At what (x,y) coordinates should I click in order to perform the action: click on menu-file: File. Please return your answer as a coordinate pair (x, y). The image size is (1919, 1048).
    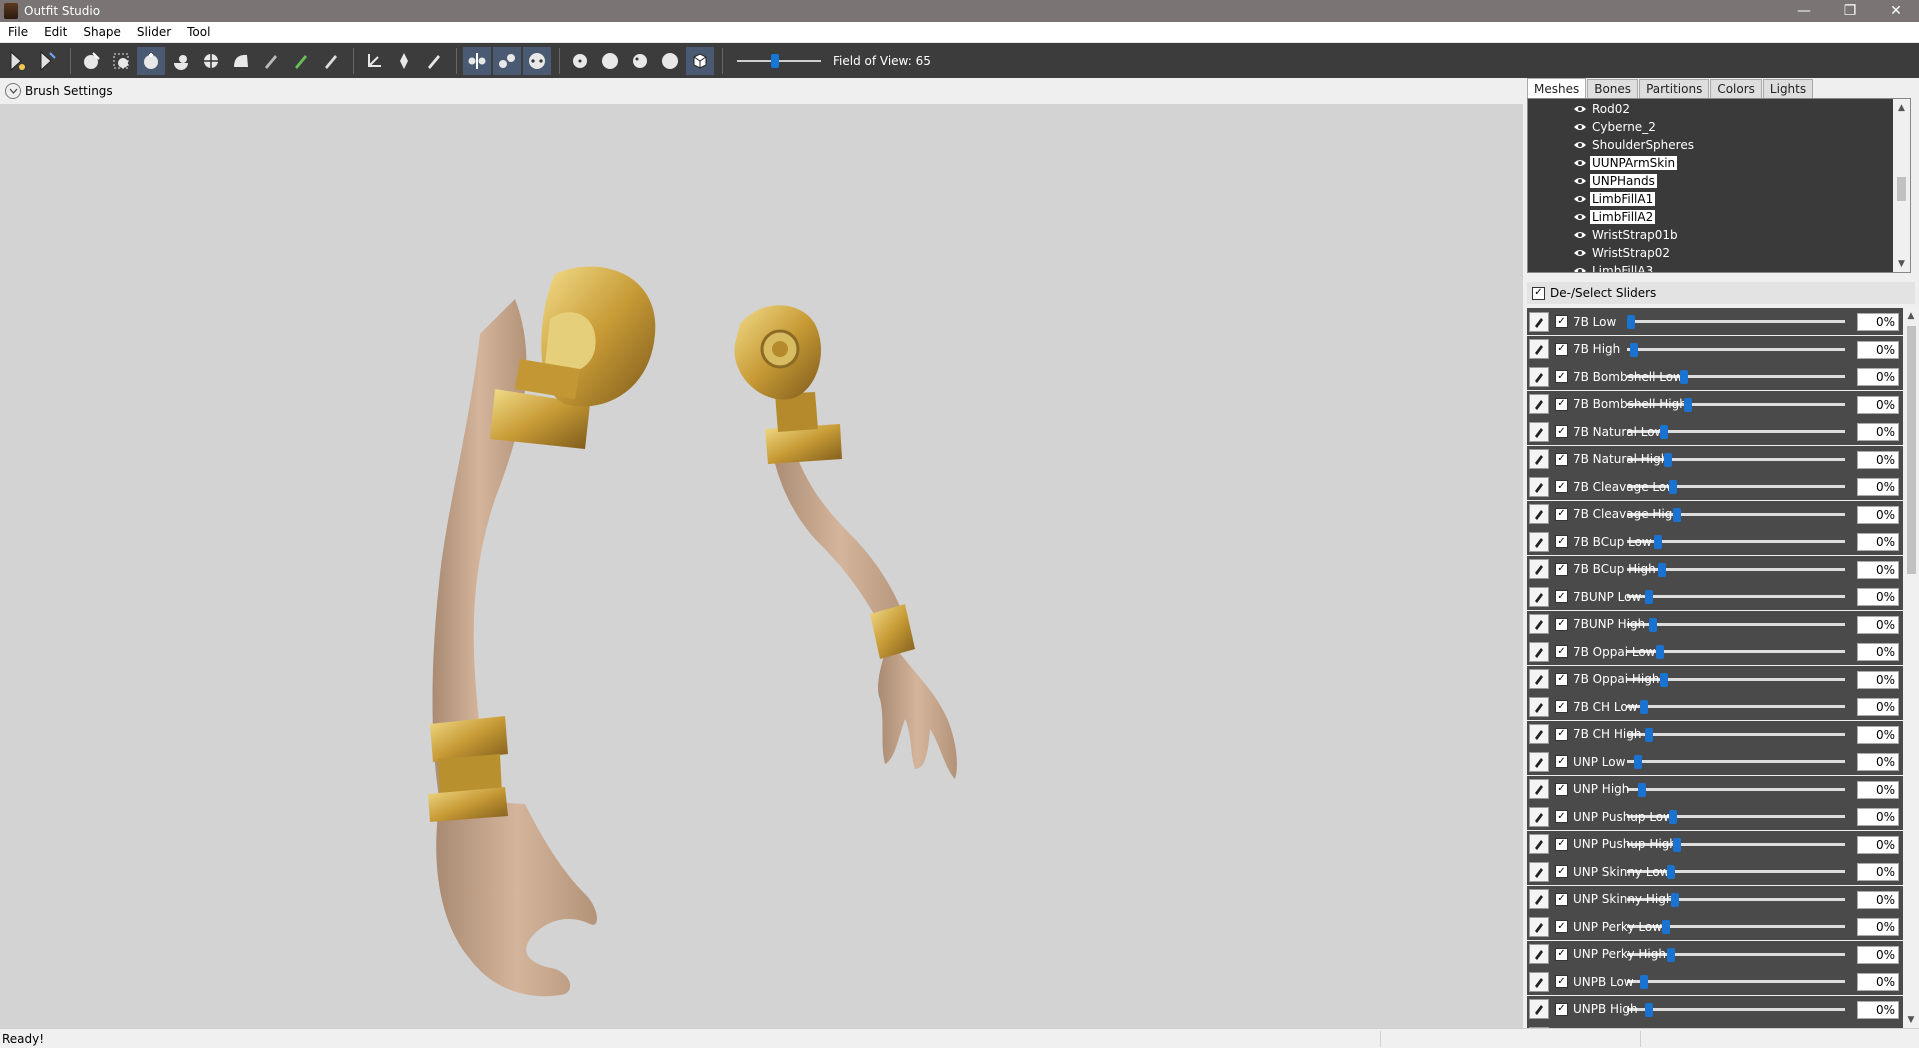
    Looking at the image, I should click on (18, 32).